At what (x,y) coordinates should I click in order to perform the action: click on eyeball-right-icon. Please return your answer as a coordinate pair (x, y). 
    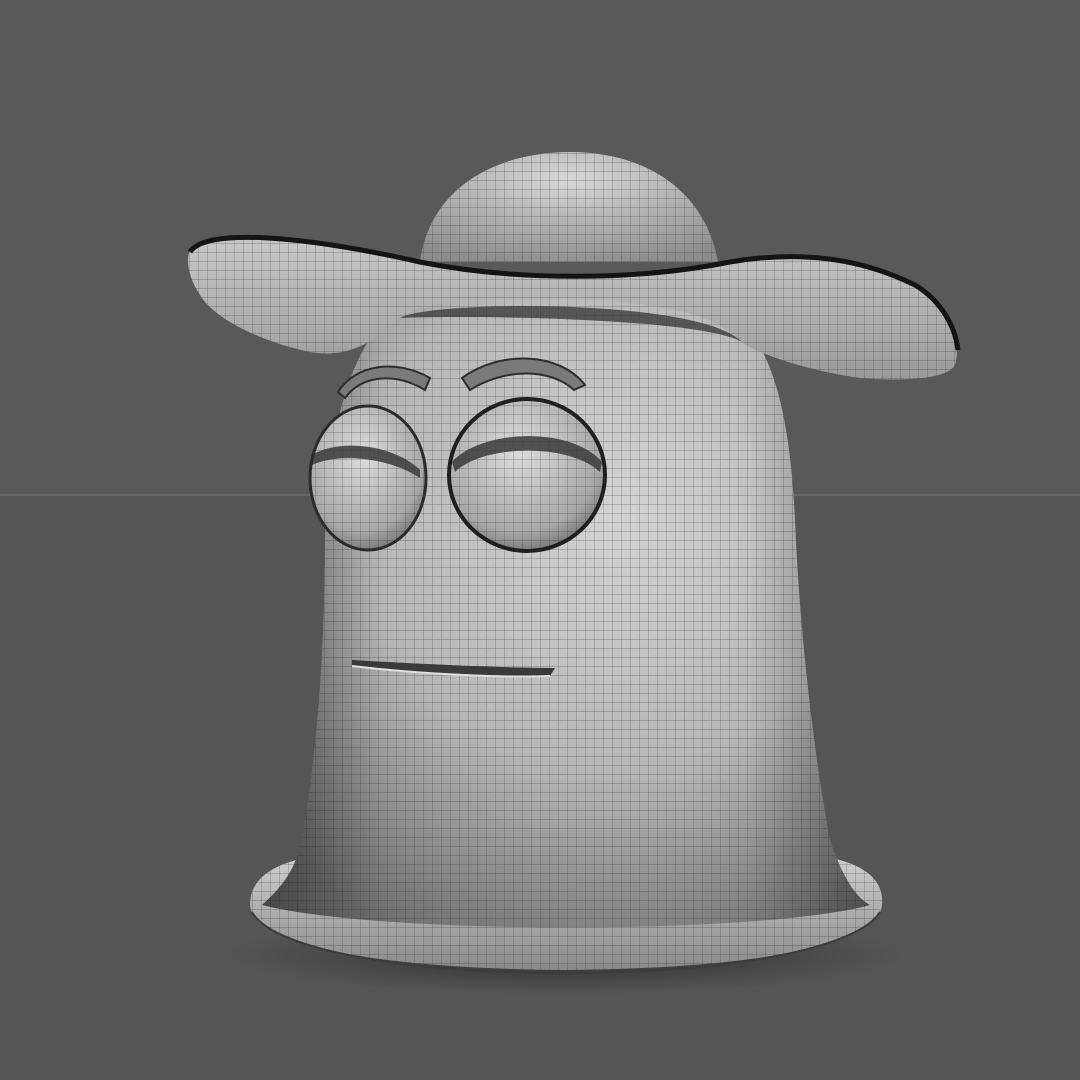
    Looking at the image, I should click on (527, 475).